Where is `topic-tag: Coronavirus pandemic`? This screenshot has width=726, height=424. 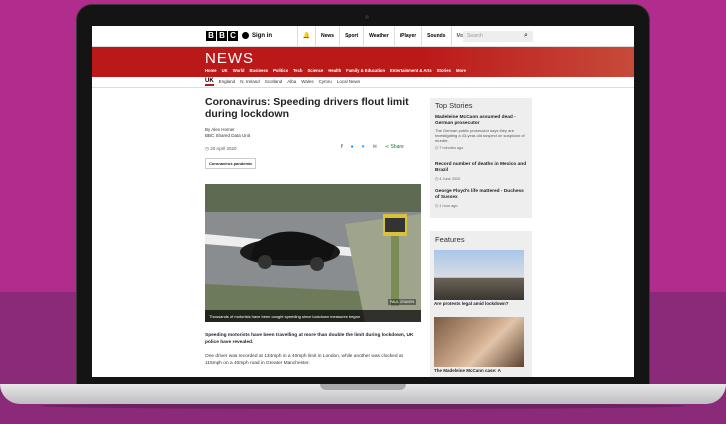 topic-tag: Coronavirus pandemic is located at coordinates (231, 163).